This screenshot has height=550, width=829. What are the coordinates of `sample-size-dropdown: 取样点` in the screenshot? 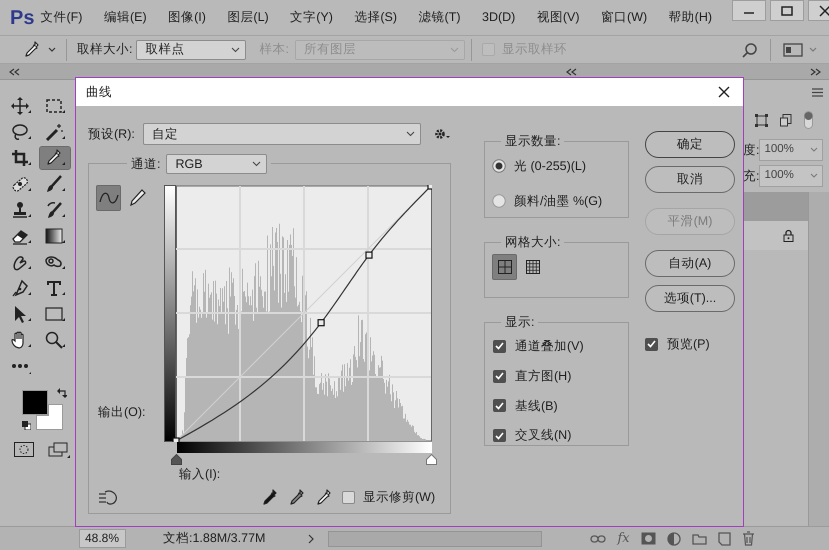 It's located at (191, 50).